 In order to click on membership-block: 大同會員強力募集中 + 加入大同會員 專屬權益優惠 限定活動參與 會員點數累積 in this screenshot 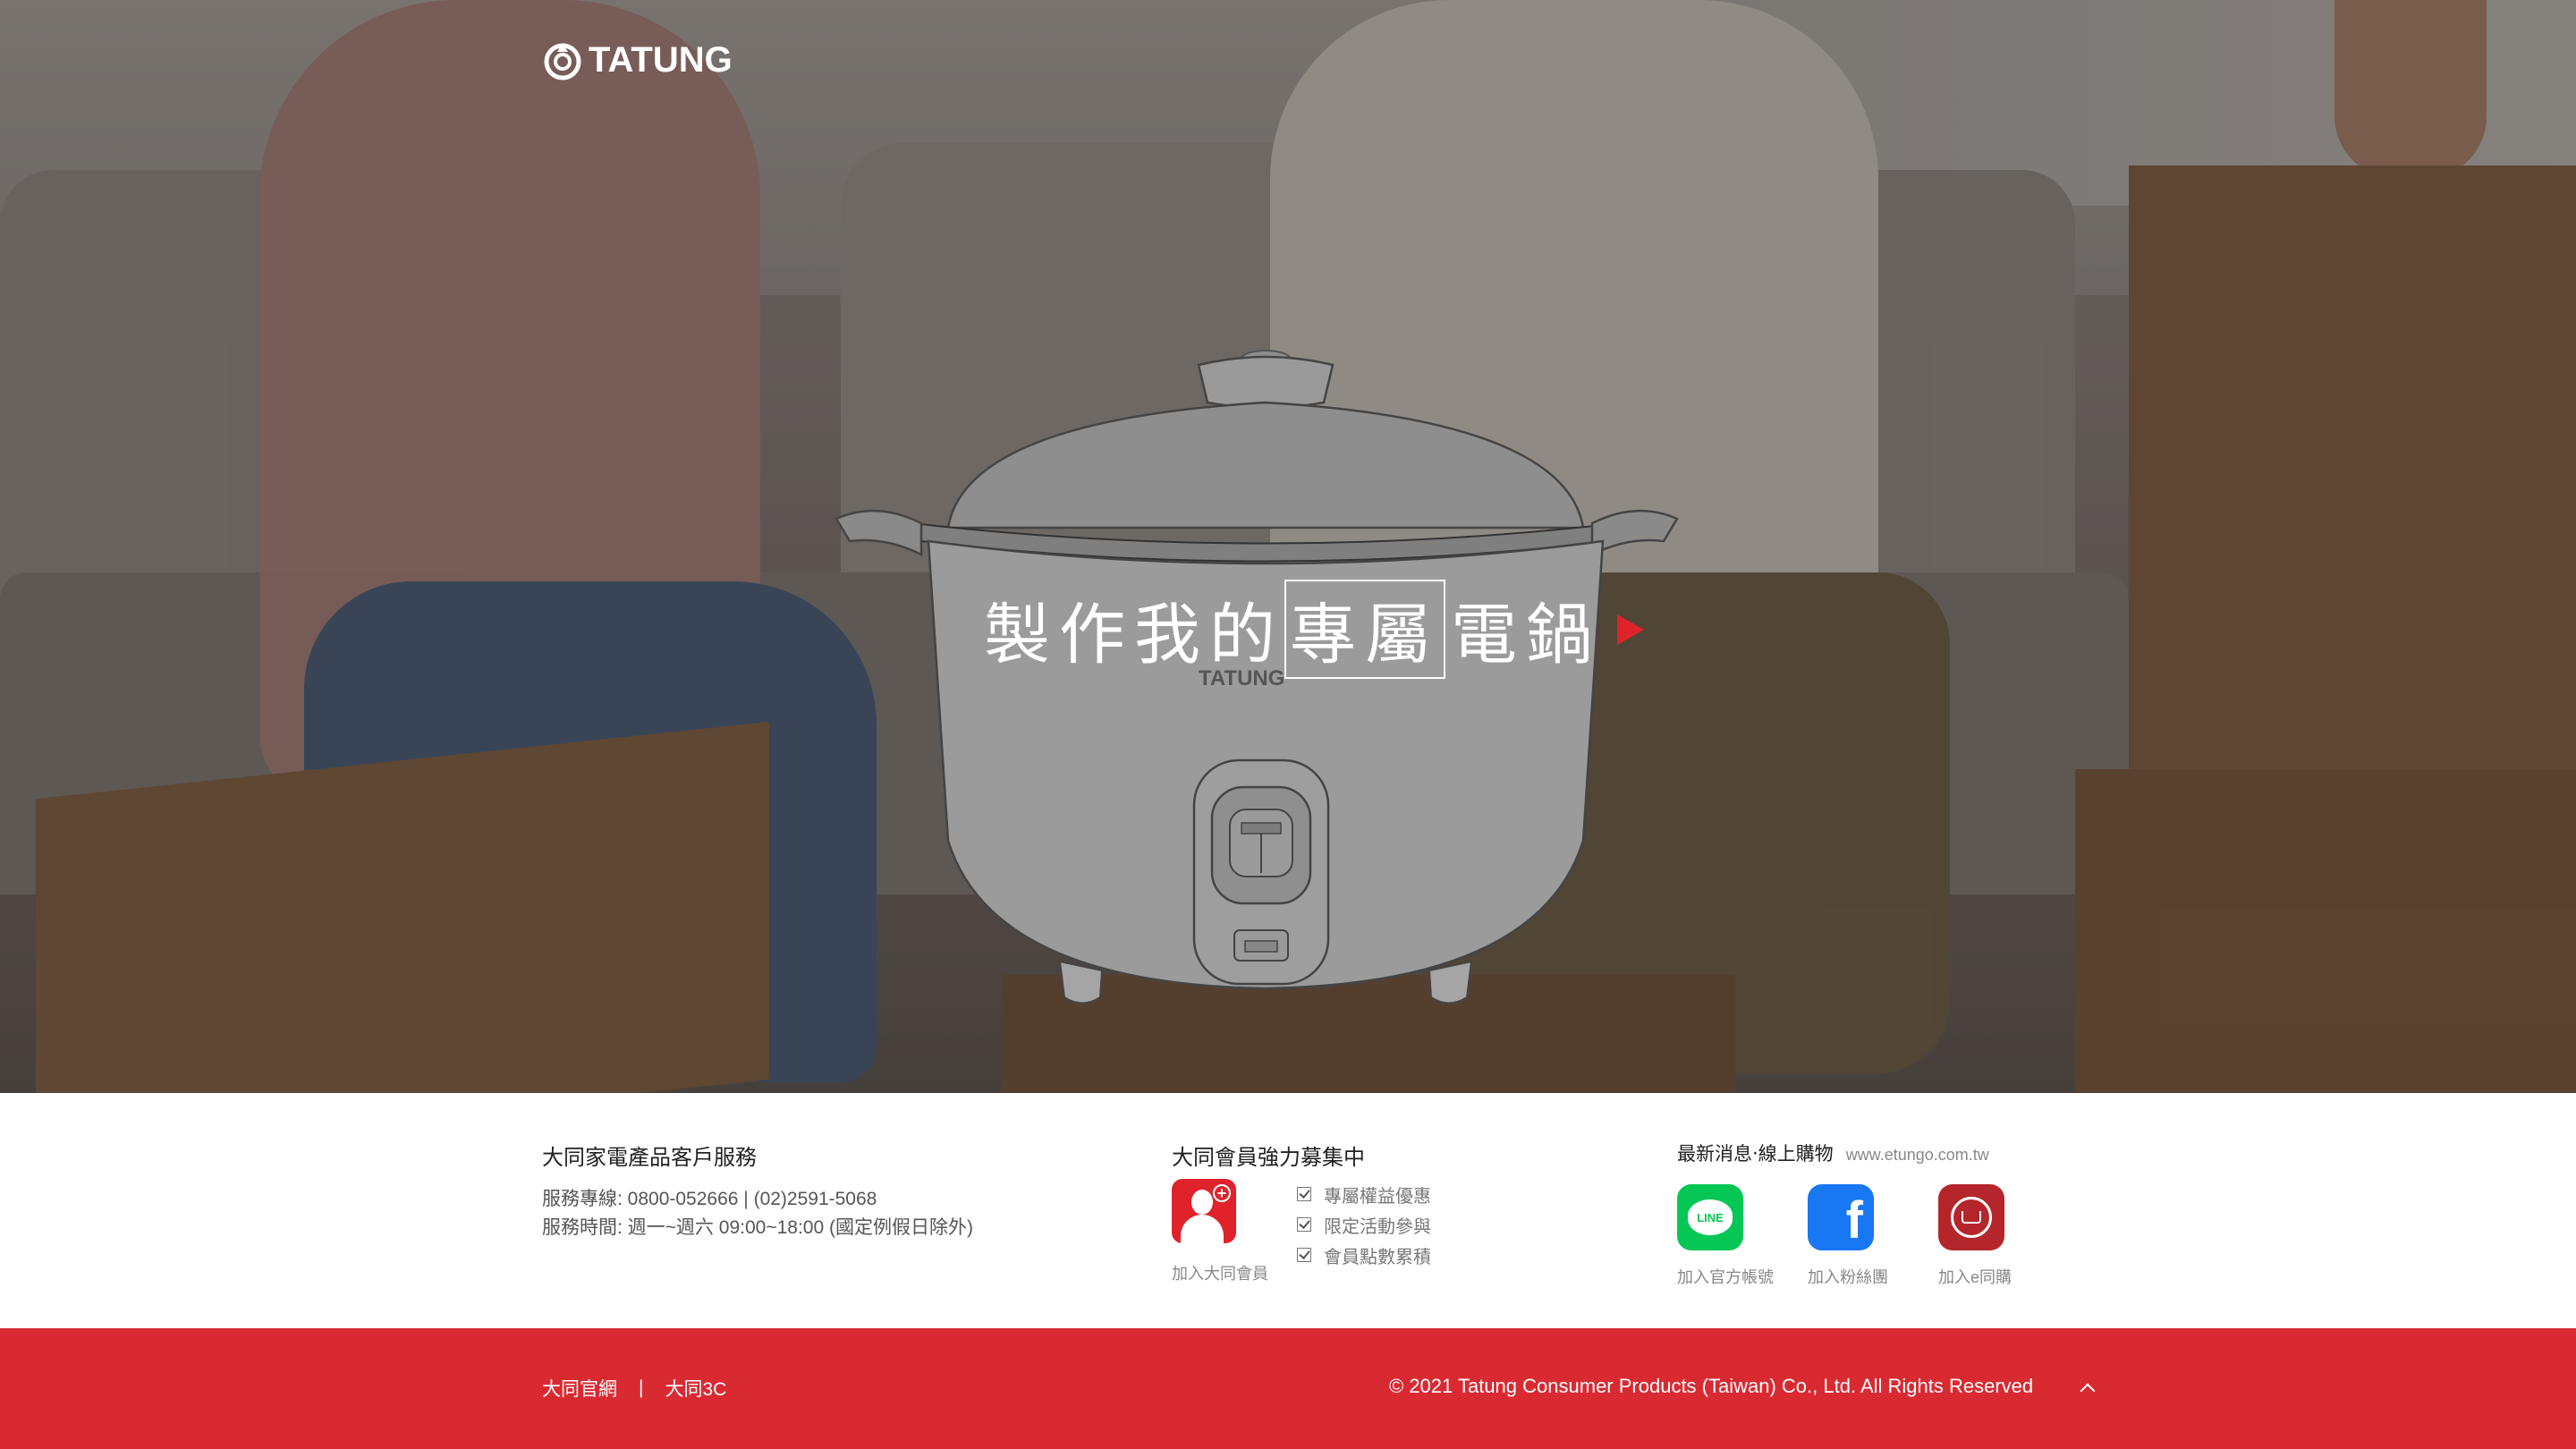, I will do `click(1301, 1211)`.